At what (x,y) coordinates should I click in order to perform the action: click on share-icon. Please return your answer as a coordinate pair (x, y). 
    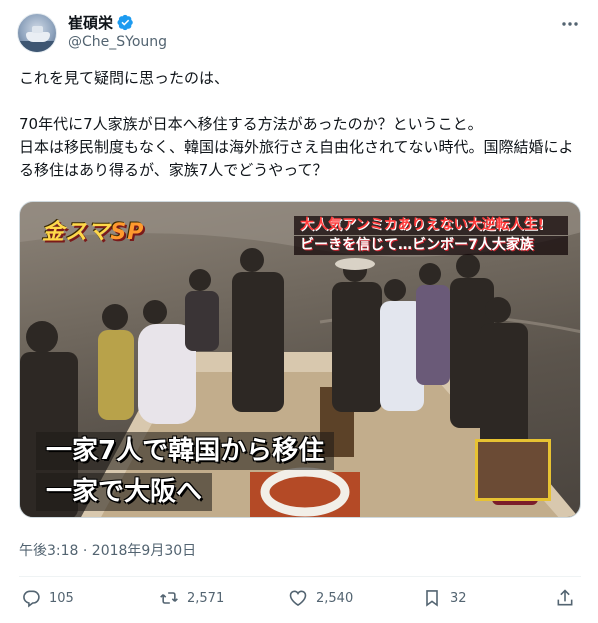
    Looking at the image, I should click on (565, 597).